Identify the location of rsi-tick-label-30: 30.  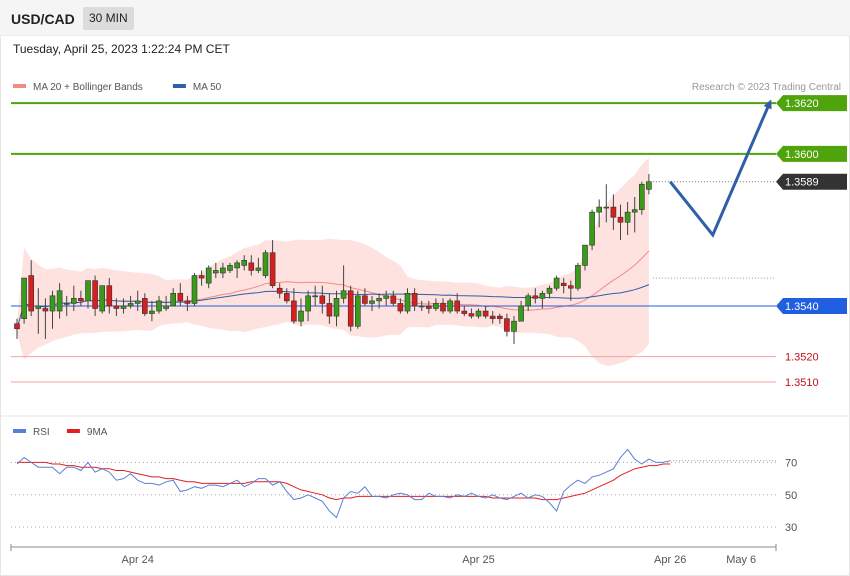
(791, 528).